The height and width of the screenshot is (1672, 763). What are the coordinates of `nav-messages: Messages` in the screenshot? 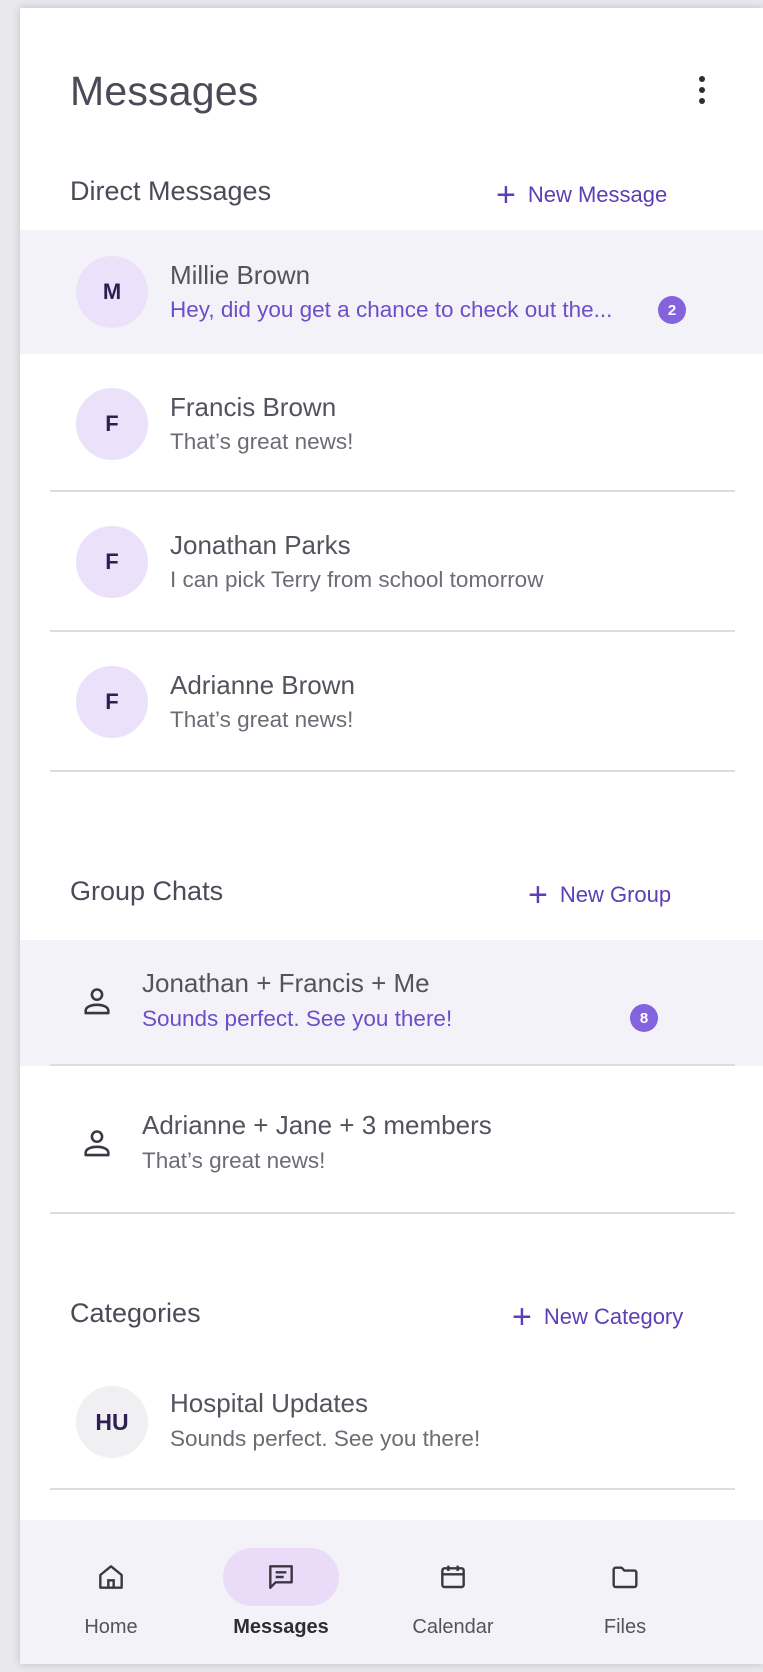 It's located at (281, 1598).